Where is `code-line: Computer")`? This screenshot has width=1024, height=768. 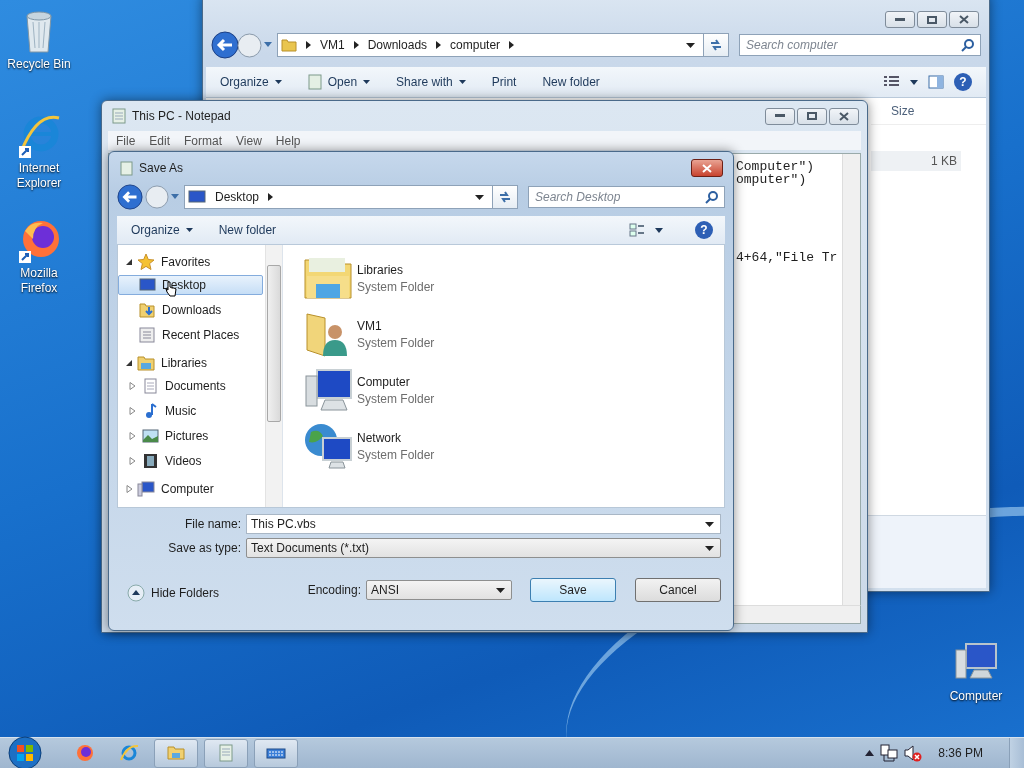 code-line: Computer") is located at coordinates (775, 166).